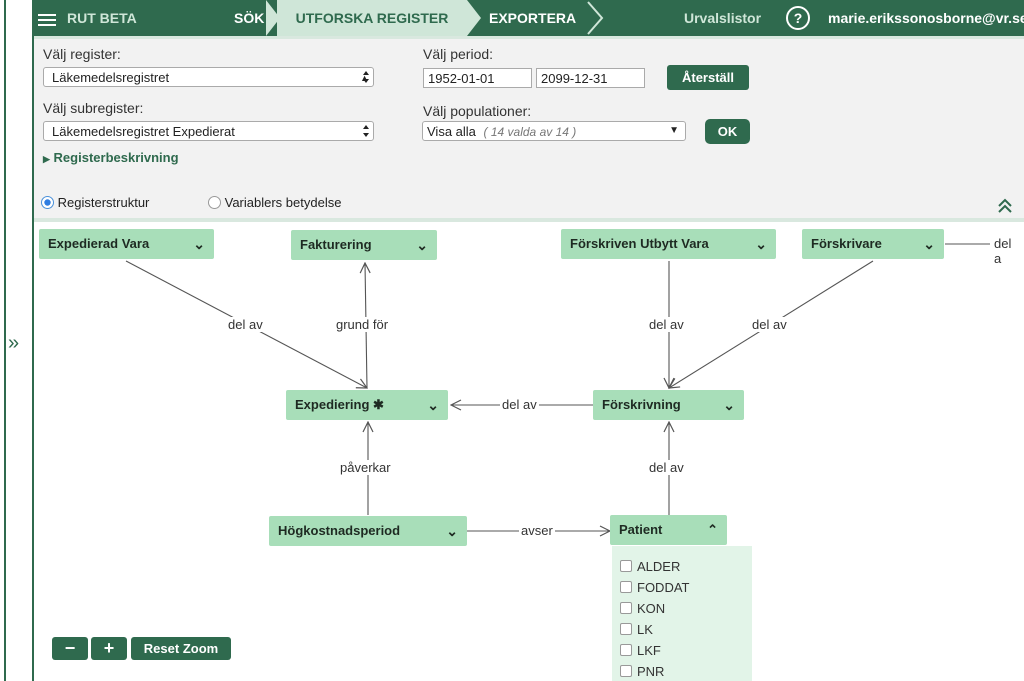 Image resolution: width=1024 pixels, height=681 pixels. What do you see at coordinates (339, 404) in the screenshot?
I see `node-label: Expediering ✱` at bounding box center [339, 404].